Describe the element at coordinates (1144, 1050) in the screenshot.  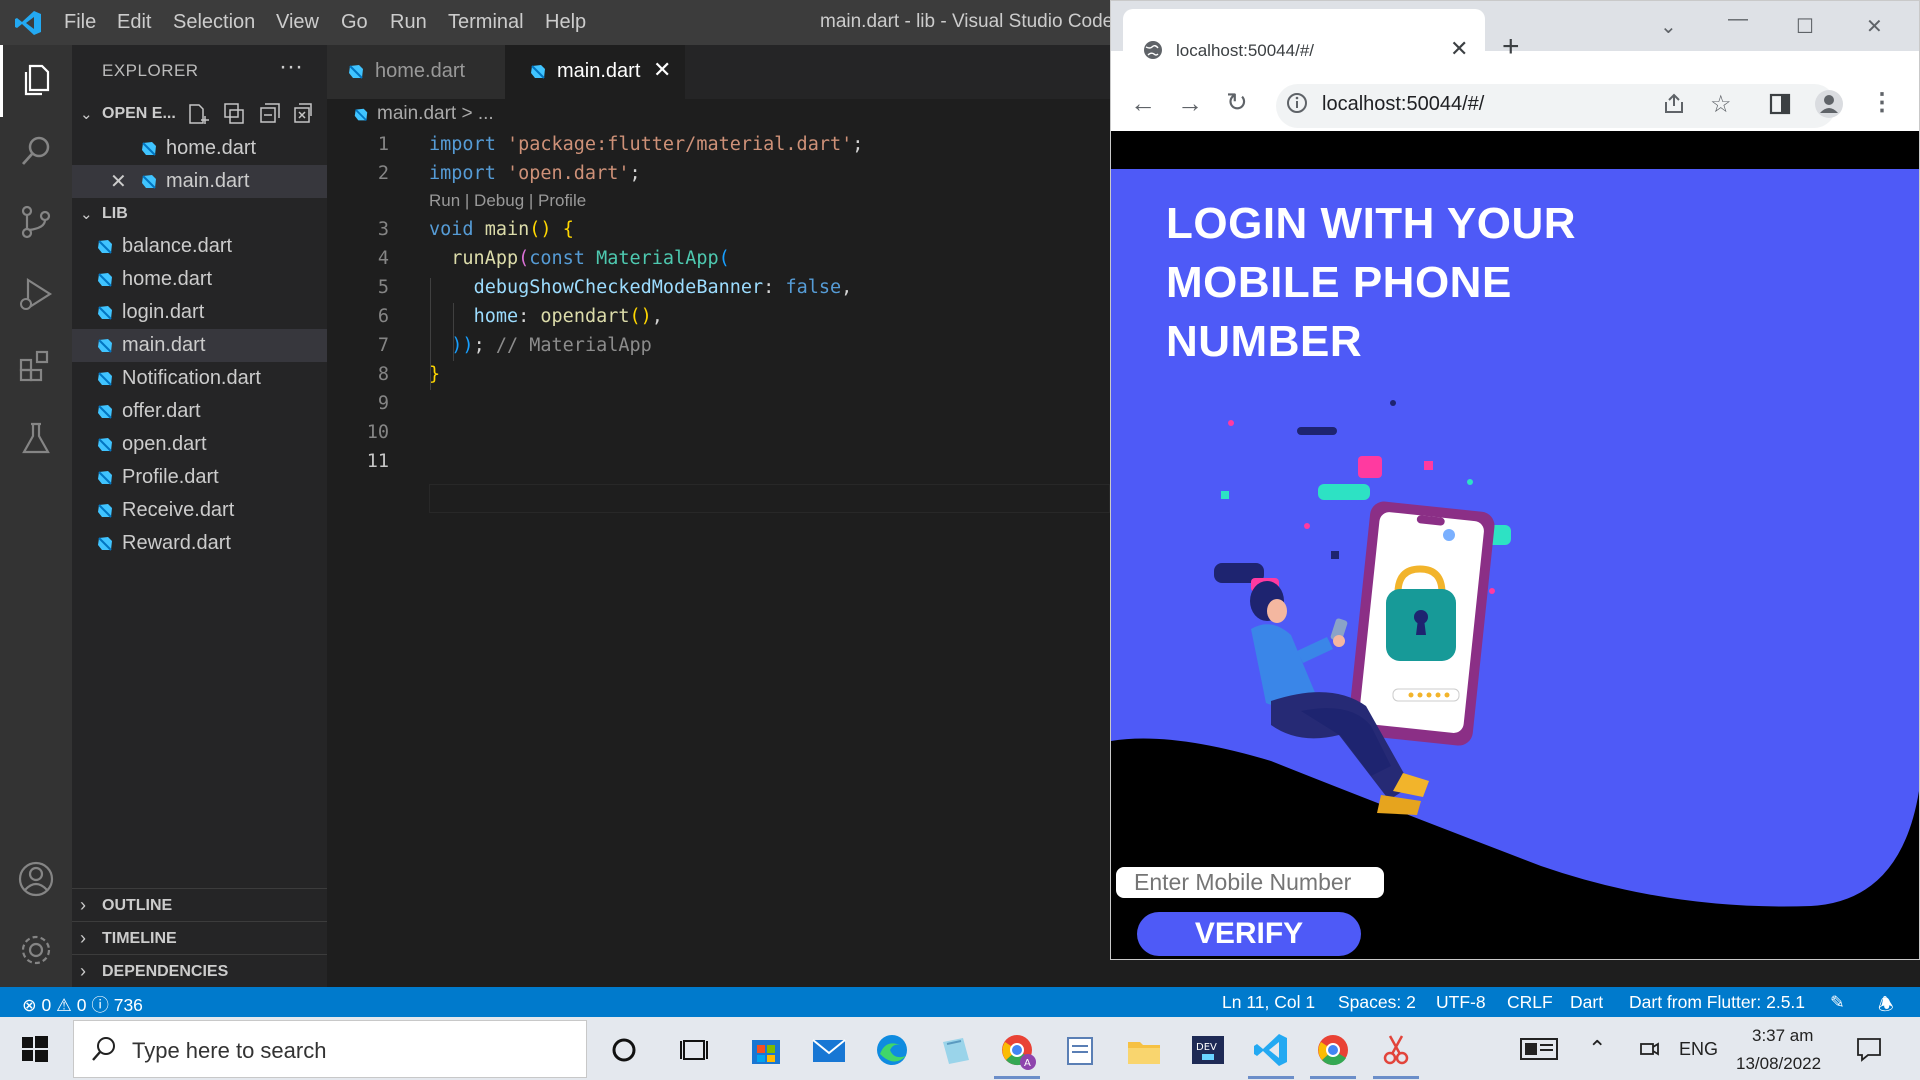
I see `file-explorer-icon` at that location.